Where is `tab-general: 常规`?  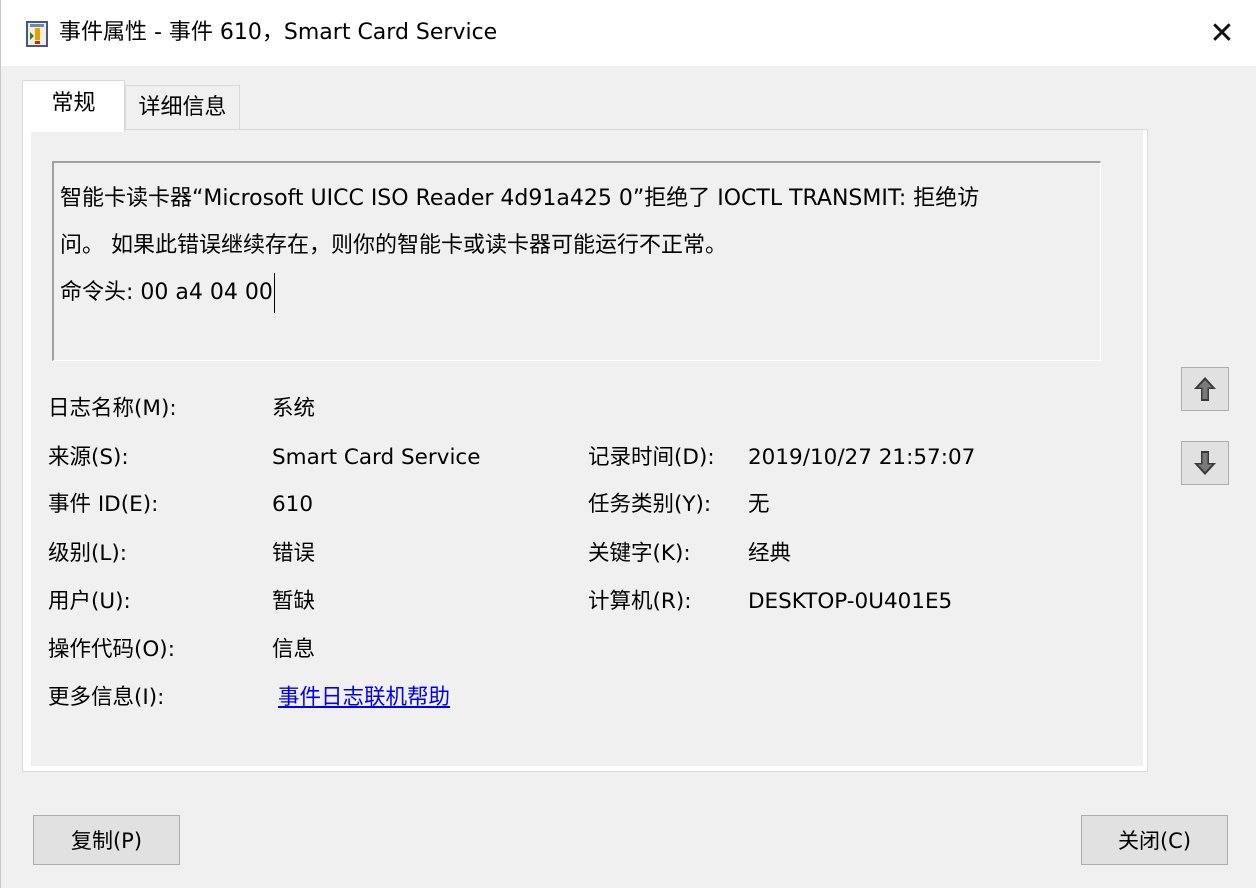
tab-general: 常规 is located at coordinates (73, 106).